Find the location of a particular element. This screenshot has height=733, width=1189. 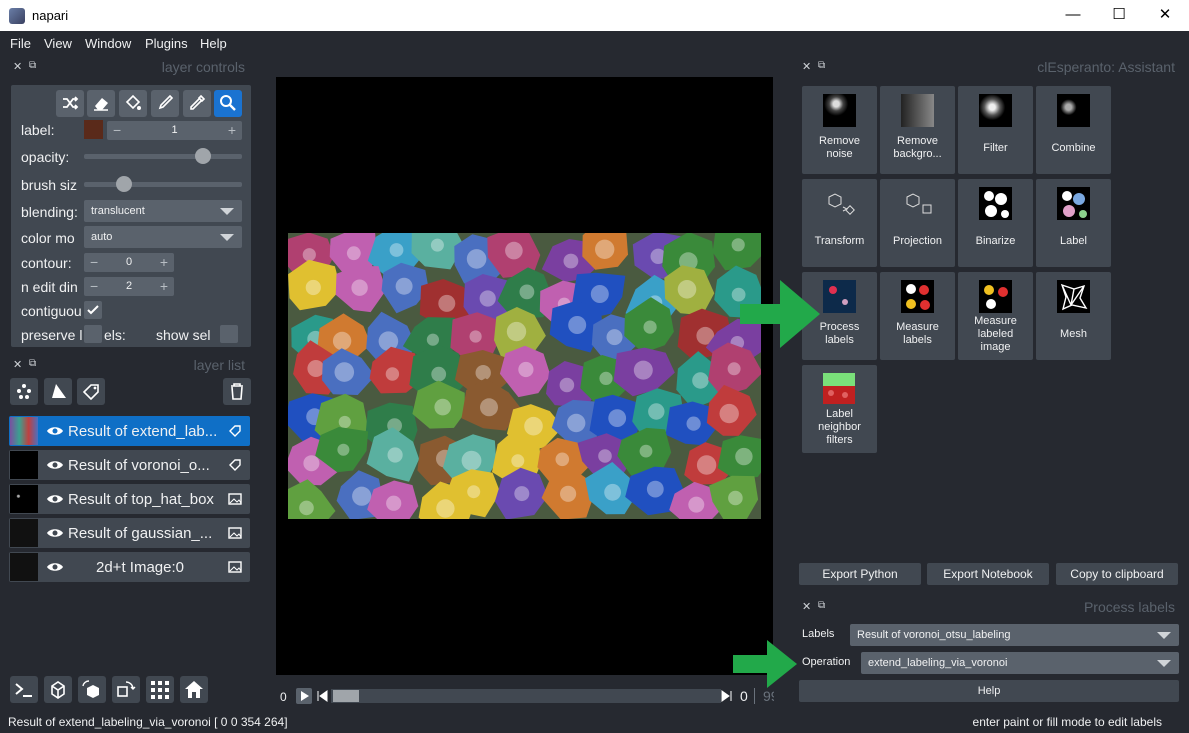

contour-increment: + is located at coordinates (164, 262).